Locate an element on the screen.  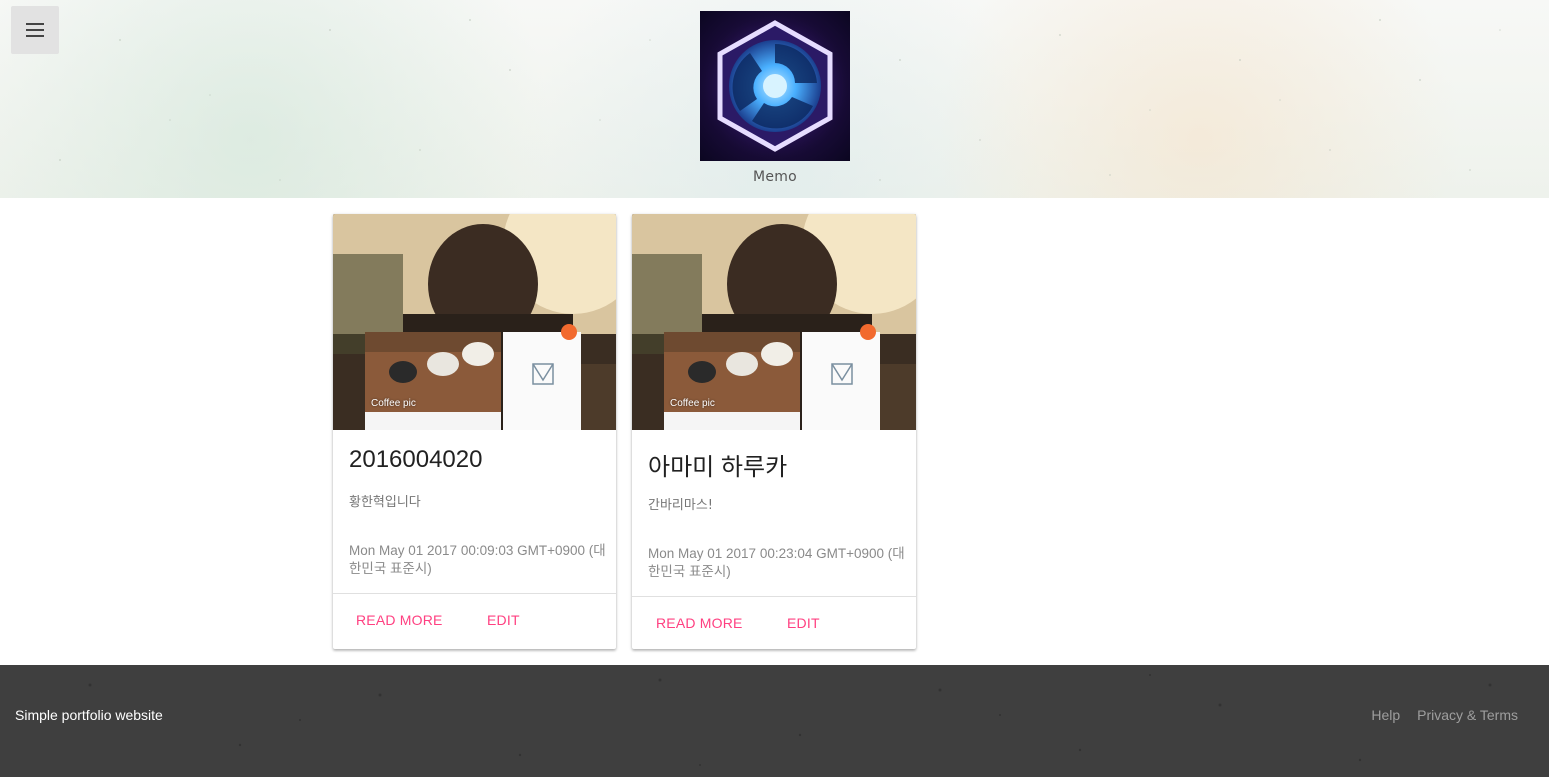
footer-links: Help Privacy & Terms is located at coordinates (1444, 715).